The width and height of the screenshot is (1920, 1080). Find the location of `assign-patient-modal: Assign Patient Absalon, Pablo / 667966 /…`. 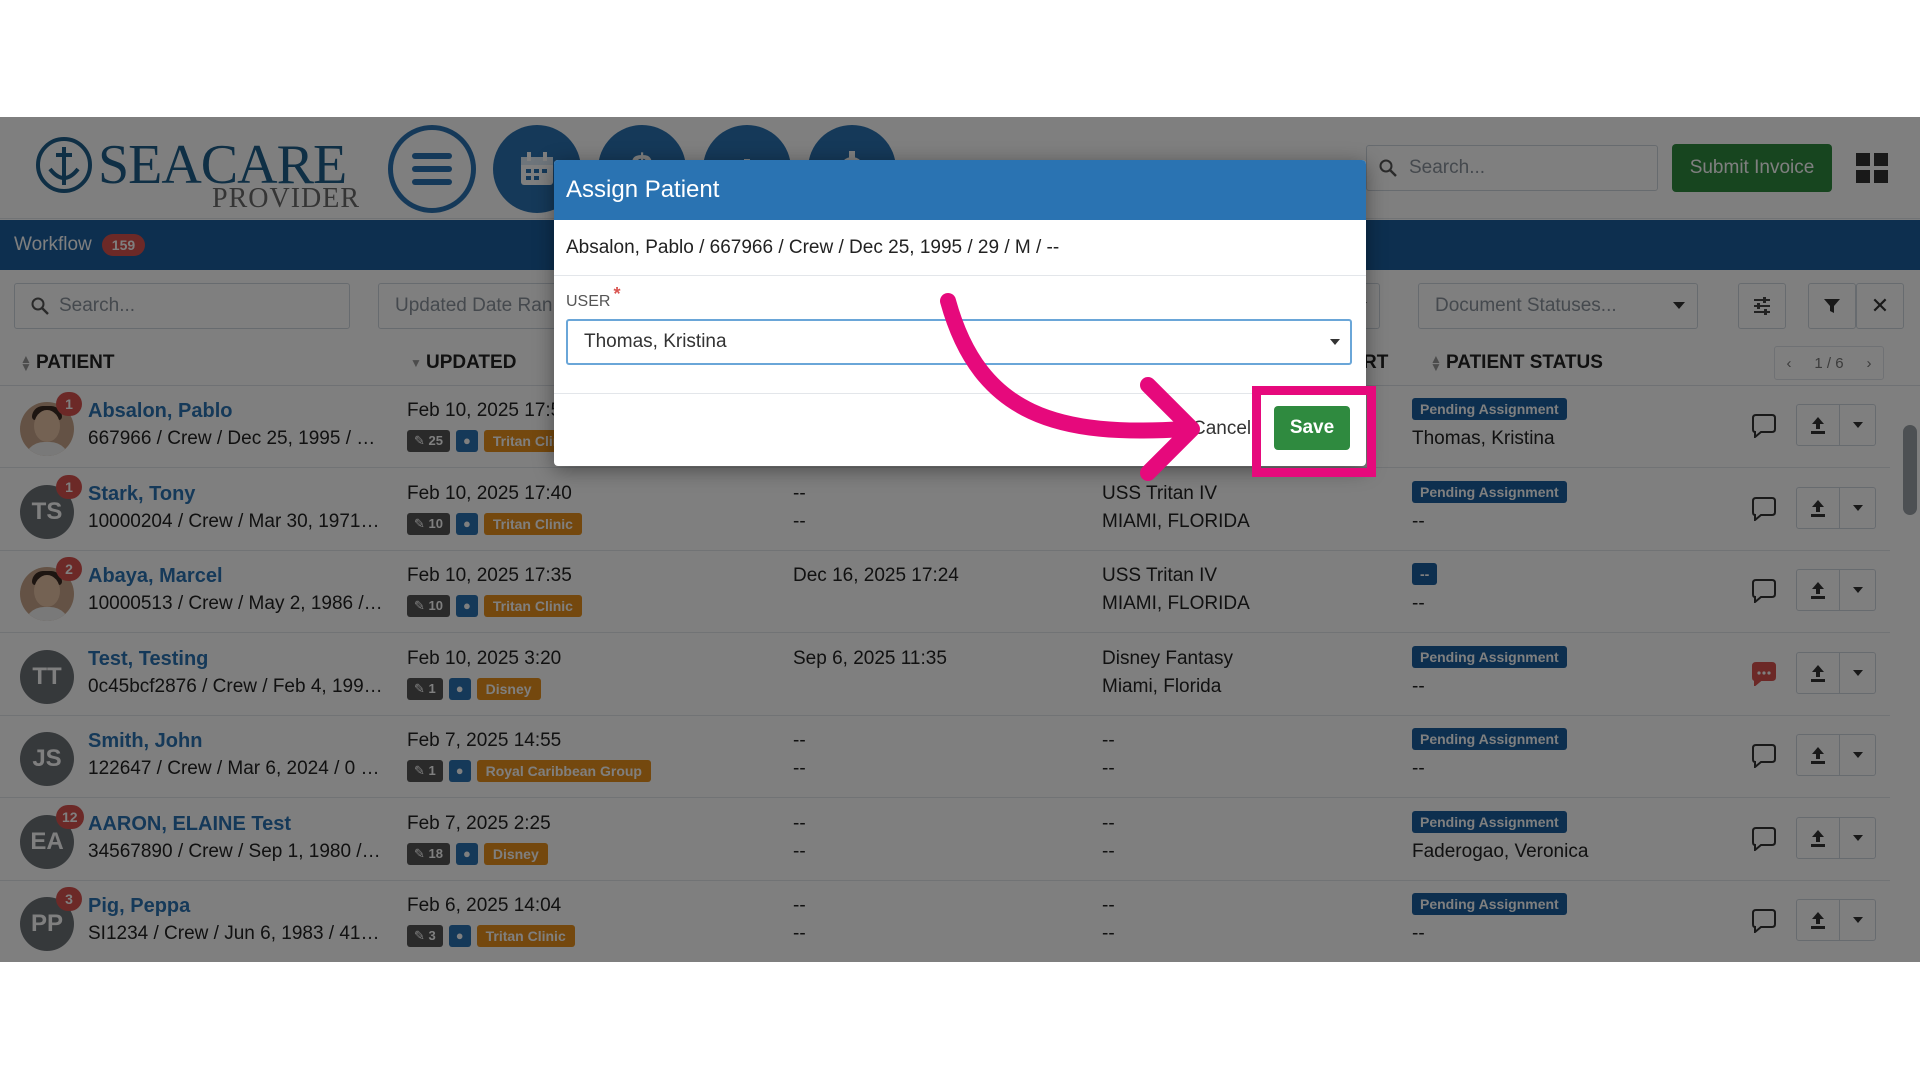

assign-patient-modal: Assign Patient Absalon, Pablo / 667966 /… is located at coordinates (960, 313).